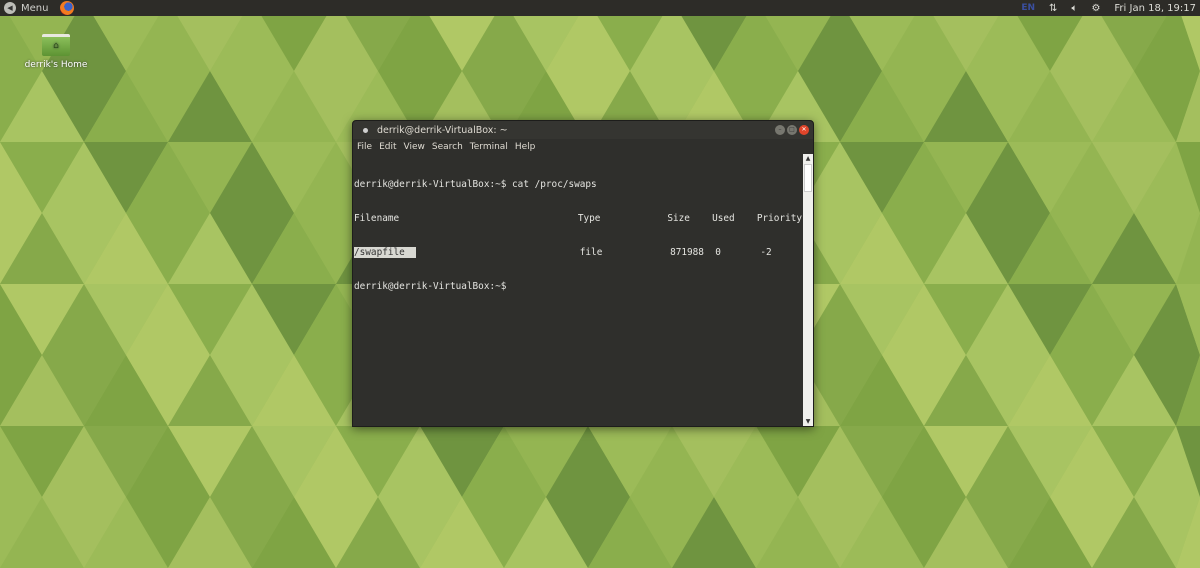 This screenshot has width=1200, height=568. Describe the element at coordinates (442, 130) in the screenshot. I see `window-title: derrik@derrik-VirtualBox: ~` at that location.